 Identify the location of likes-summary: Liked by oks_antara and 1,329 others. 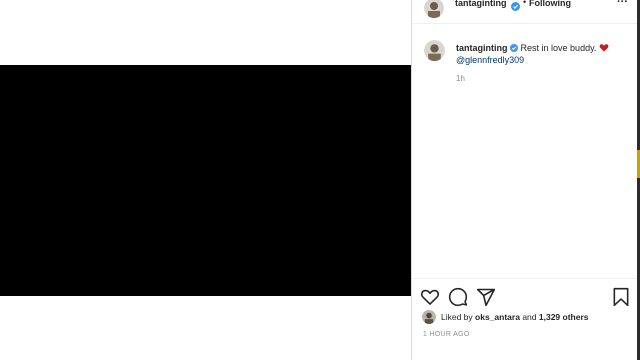
(525, 317).